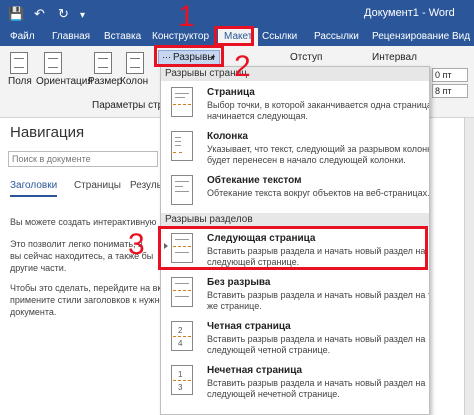 The width and height of the screenshot is (474, 415). I want to click on menu-item-title: Четная страница, so click(249, 326).